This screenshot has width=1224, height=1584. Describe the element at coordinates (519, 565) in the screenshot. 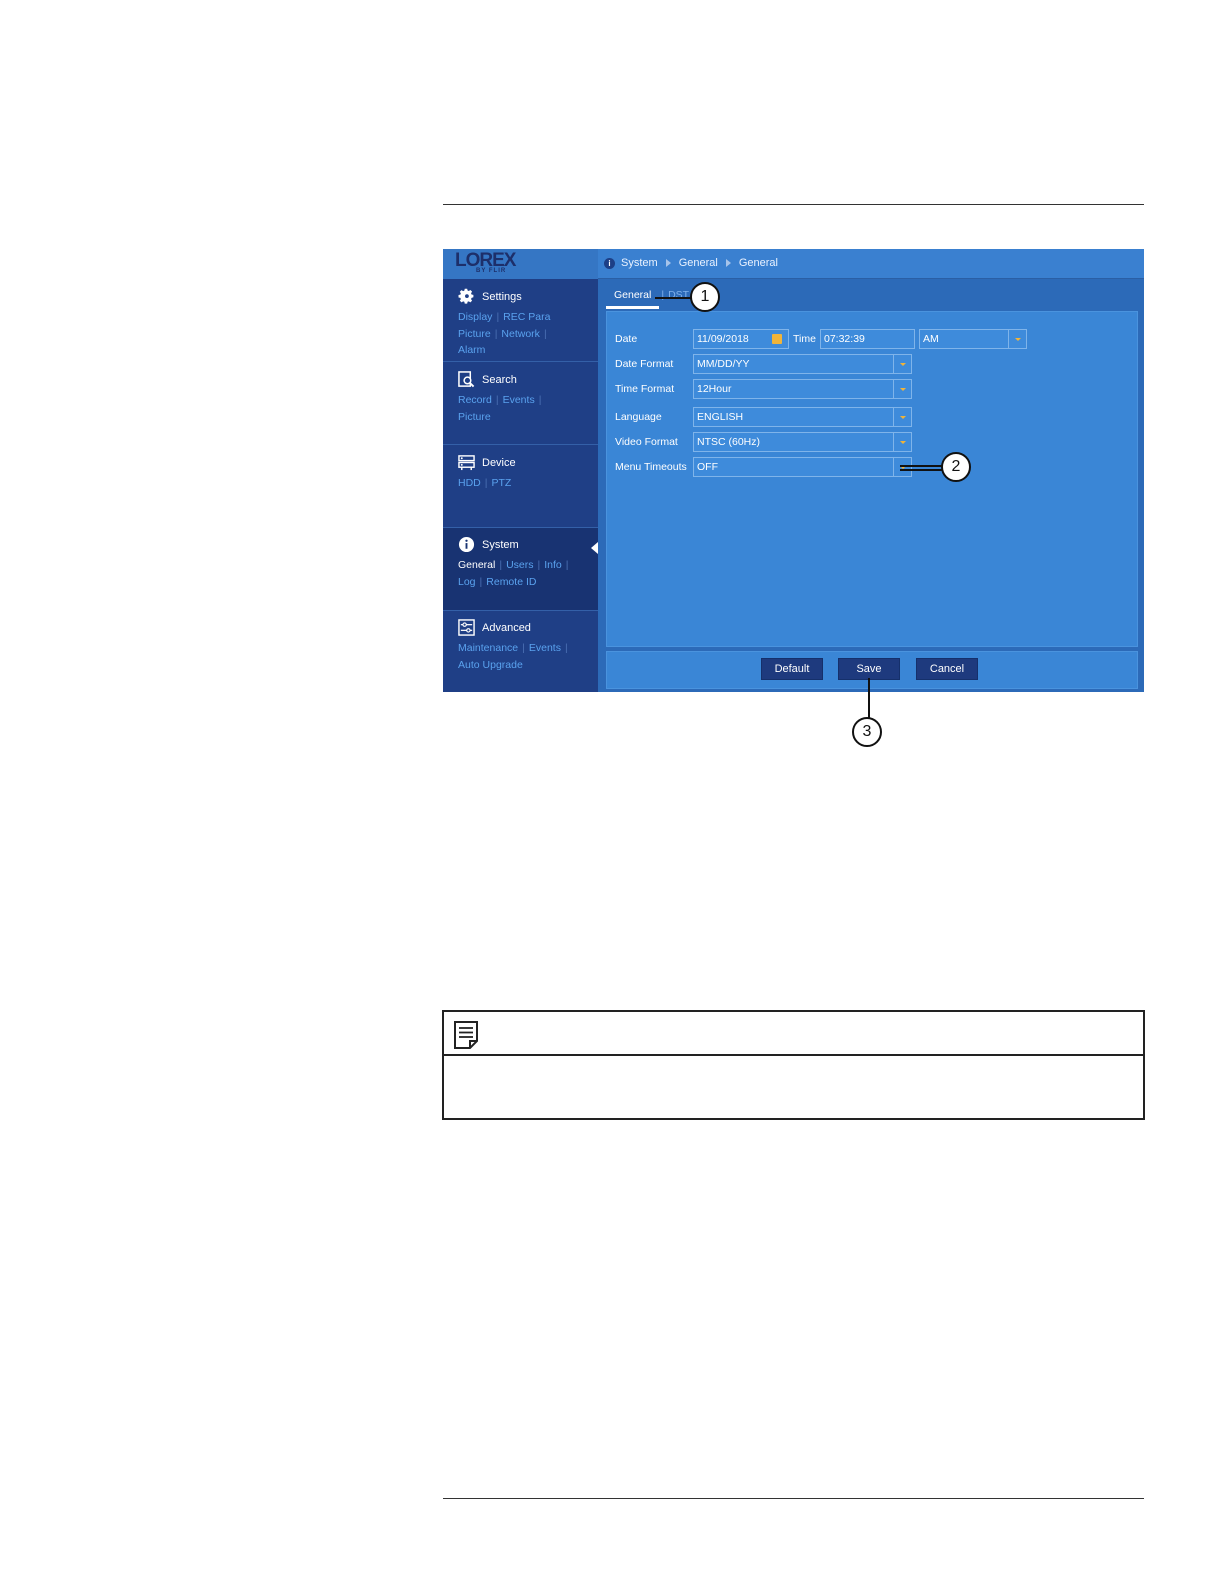

I see `sidebar-link-users: Users` at that location.